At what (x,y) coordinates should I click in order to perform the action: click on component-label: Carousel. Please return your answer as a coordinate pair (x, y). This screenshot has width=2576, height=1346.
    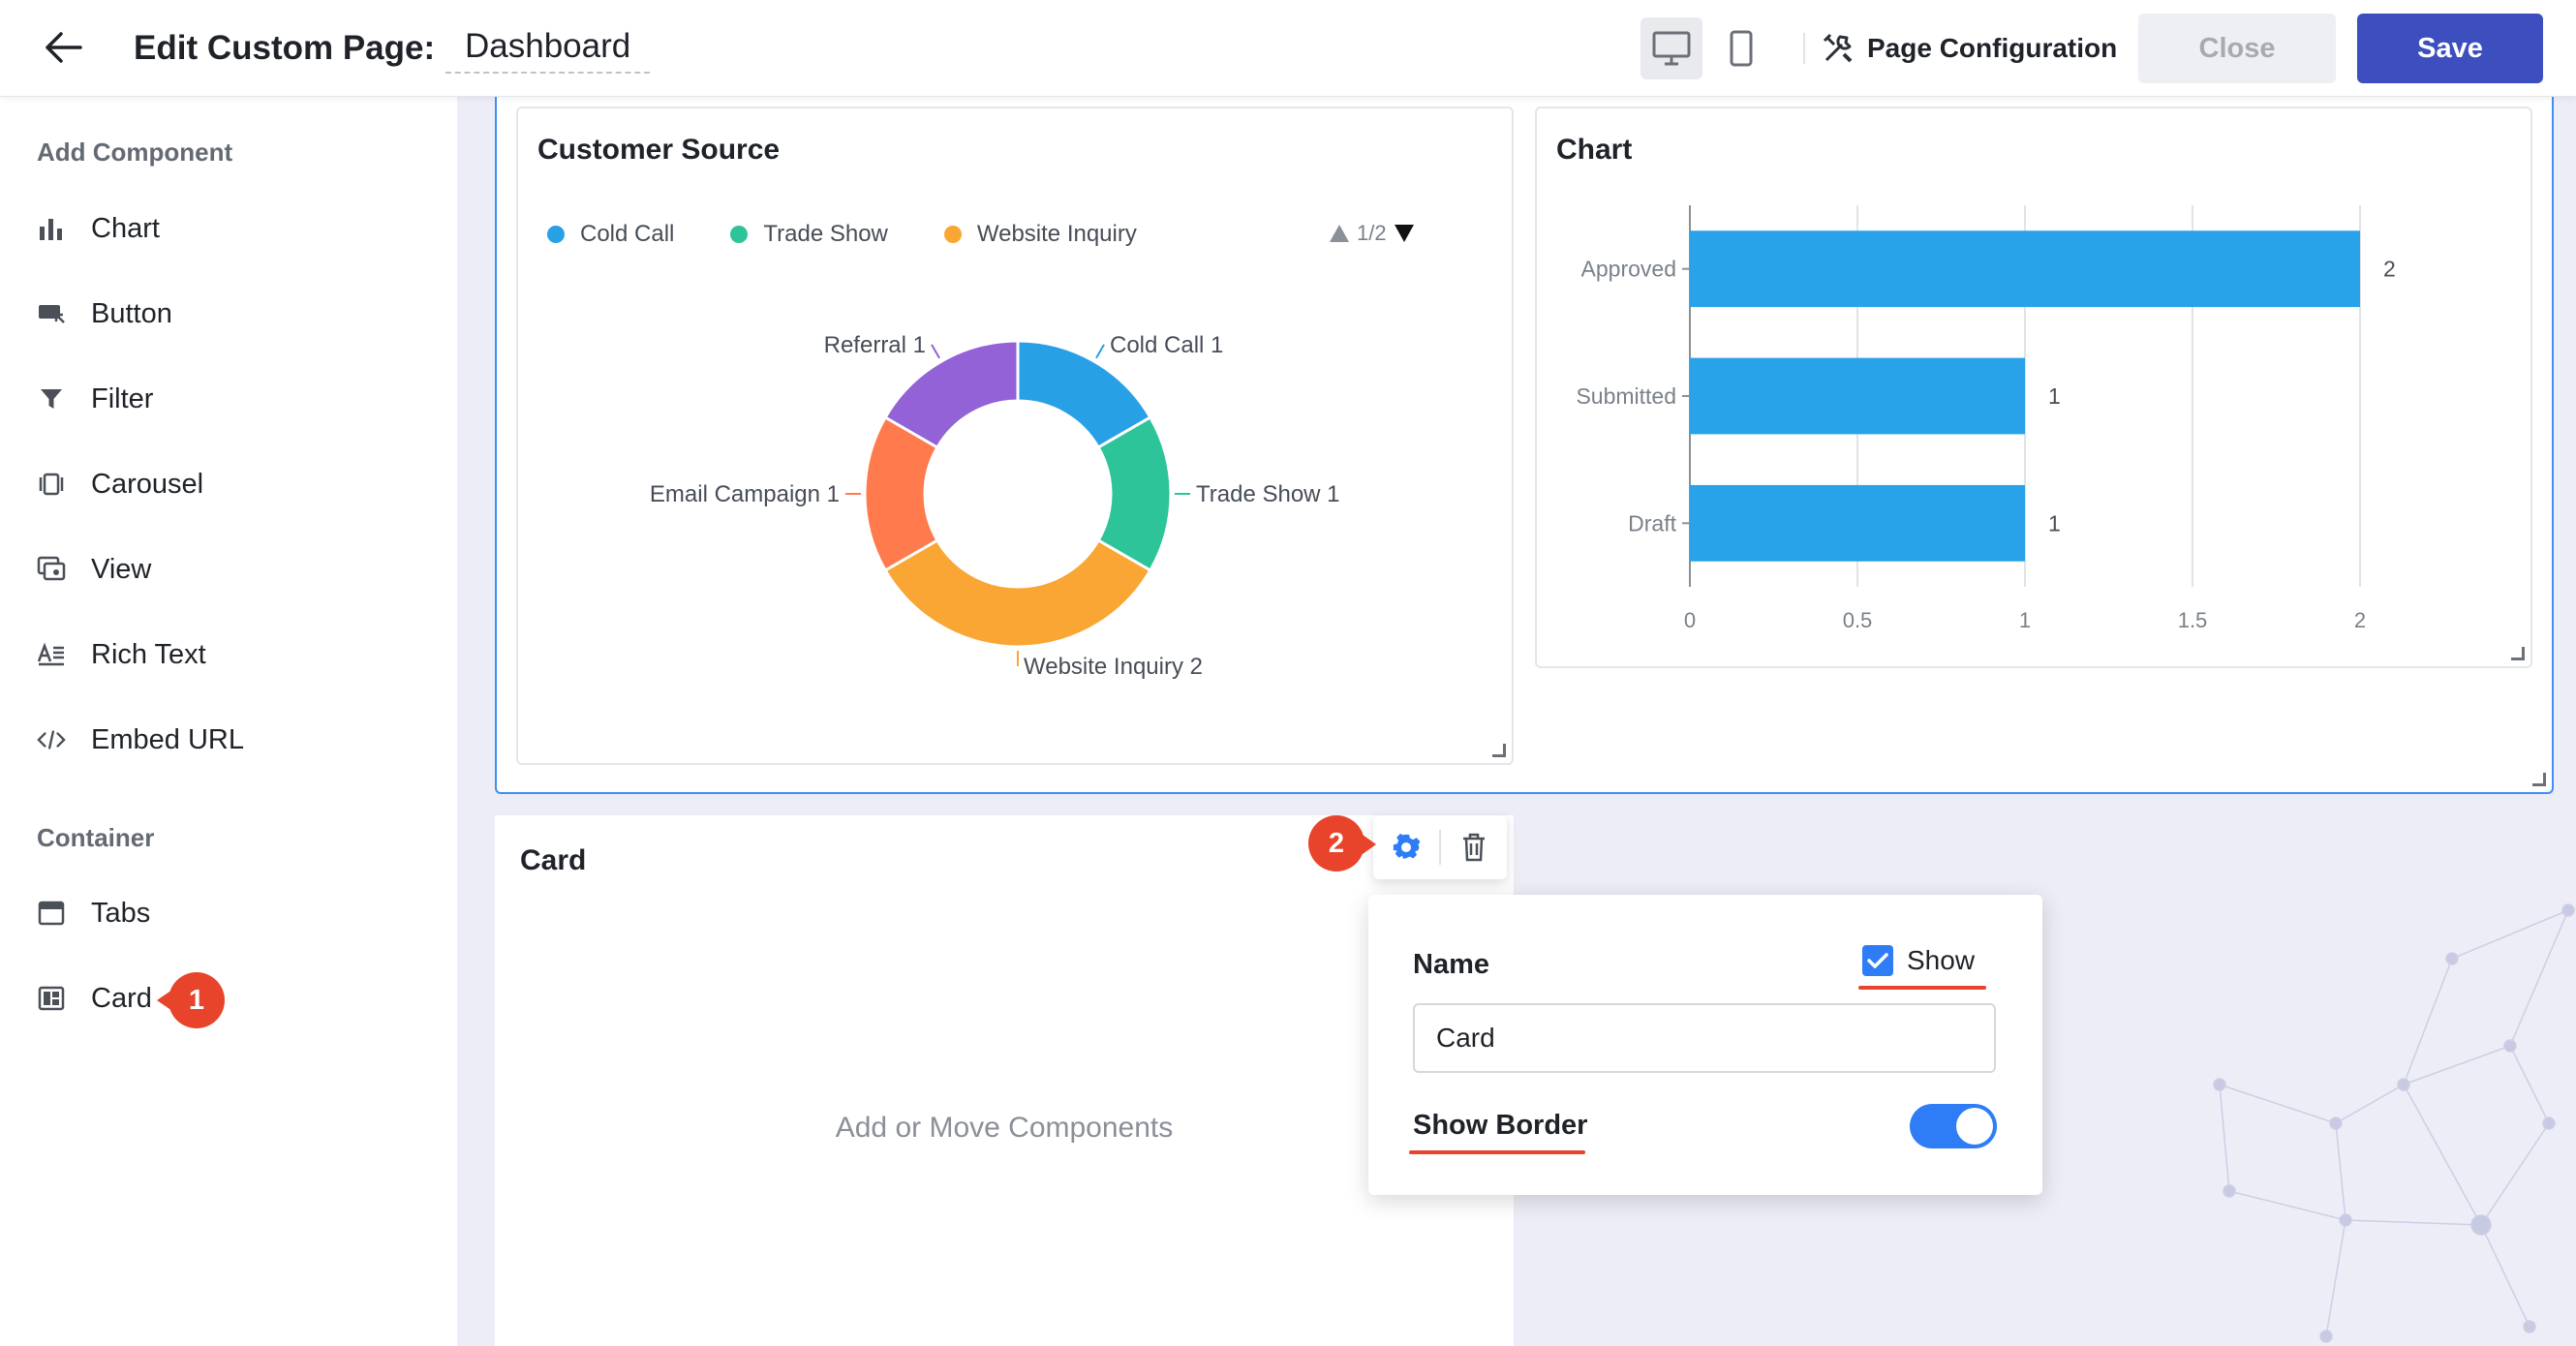
    Looking at the image, I should click on (147, 484).